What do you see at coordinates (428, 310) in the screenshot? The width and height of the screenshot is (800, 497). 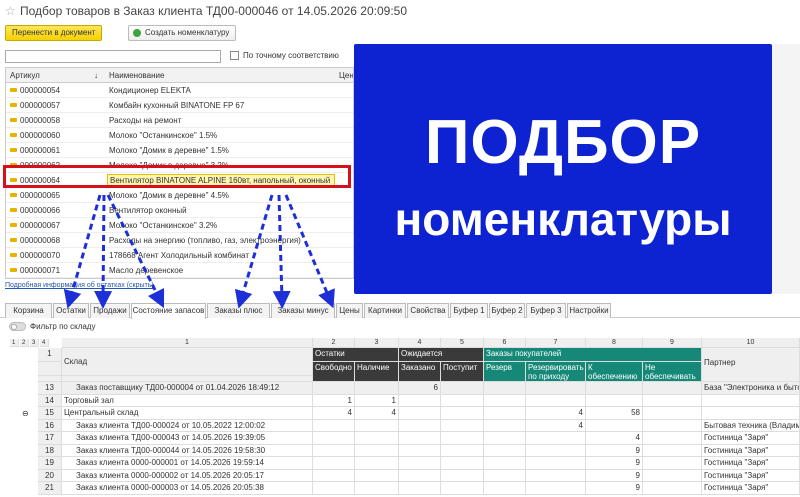 I see `tab-8: Свойства` at bounding box center [428, 310].